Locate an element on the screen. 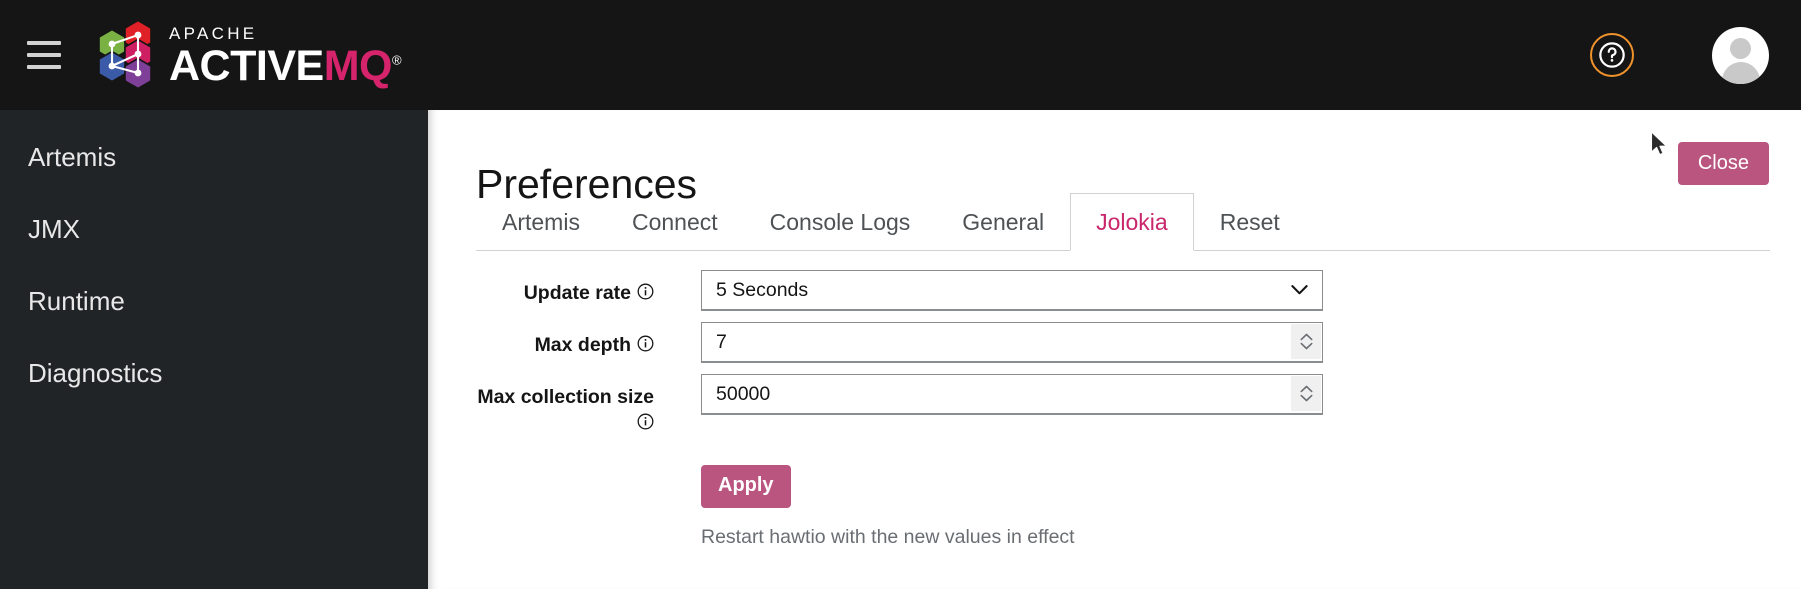 This screenshot has height=589, width=1801. hamburger-menu-icon is located at coordinates (44, 55).